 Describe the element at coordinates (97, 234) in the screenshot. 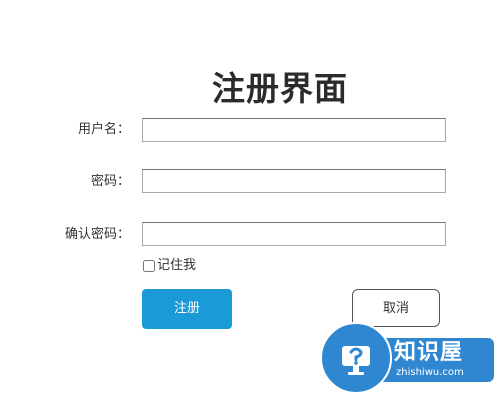

I see `confirm-password-label: 确认密码：` at that location.